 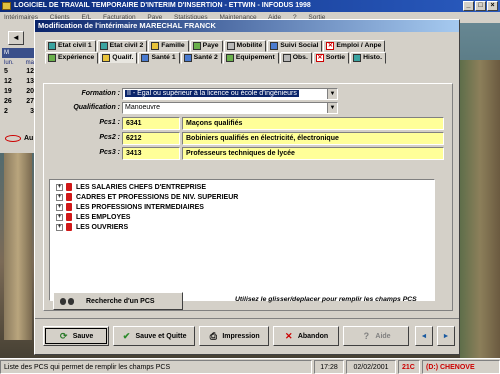 I want to click on tab-label: Suivi Social, so click(x=299, y=45).